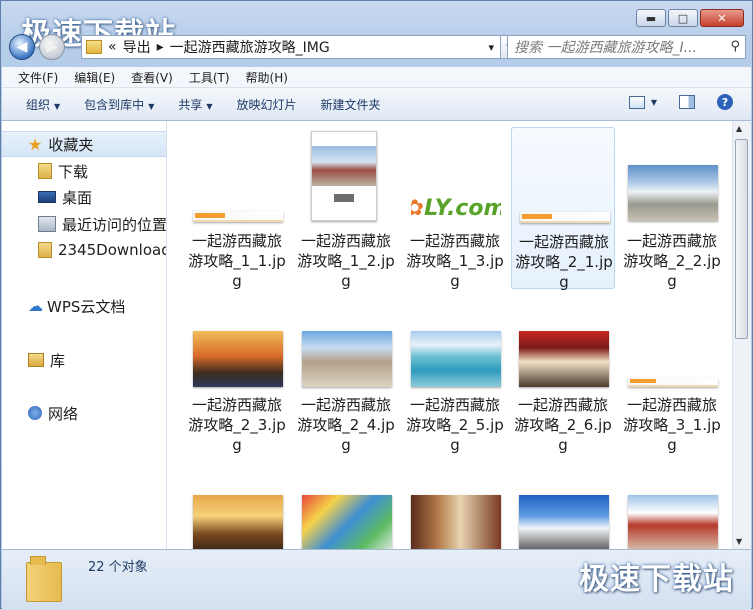 Image resolution: width=753 pixels, height=610 pixels. I want to click on preview-pane-button, so click(687, 102).